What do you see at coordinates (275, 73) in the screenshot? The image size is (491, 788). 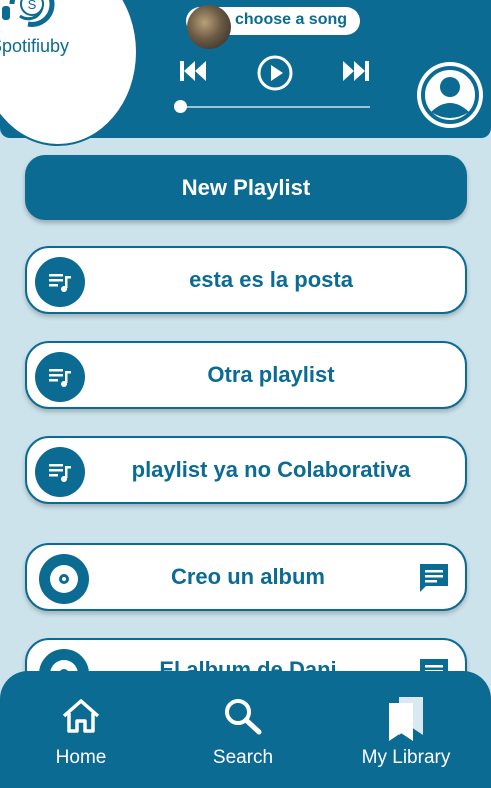 I see `play-icon` at bounding box center [275, 73].